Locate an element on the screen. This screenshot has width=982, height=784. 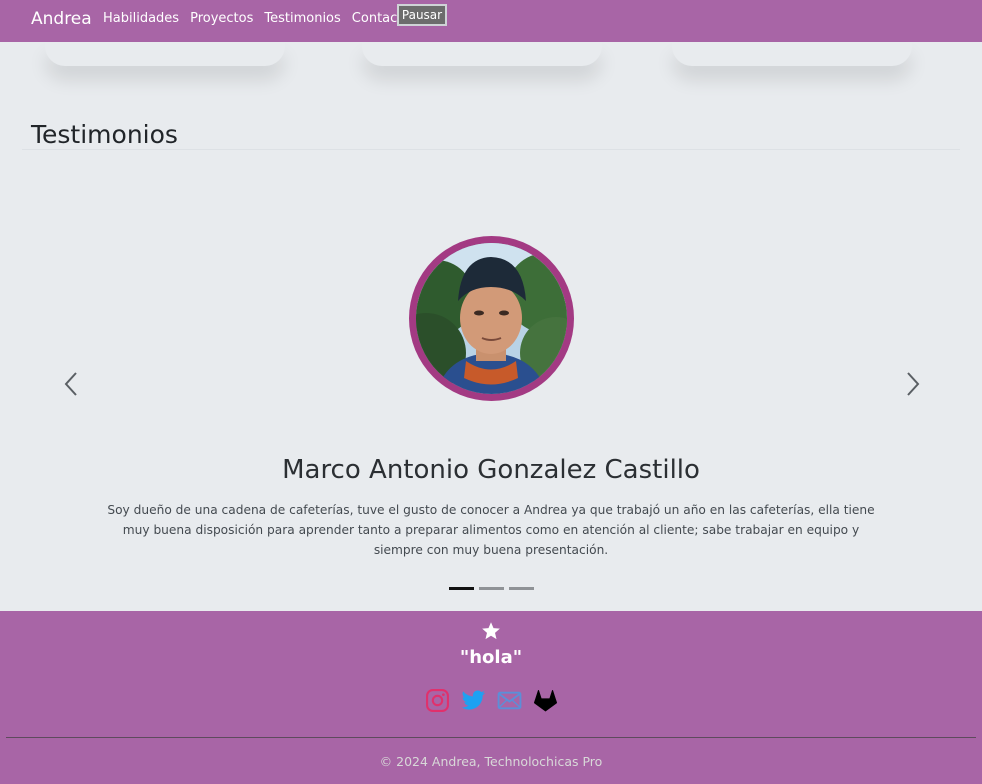
carousel-next-button is located at coordinates (912, 384).